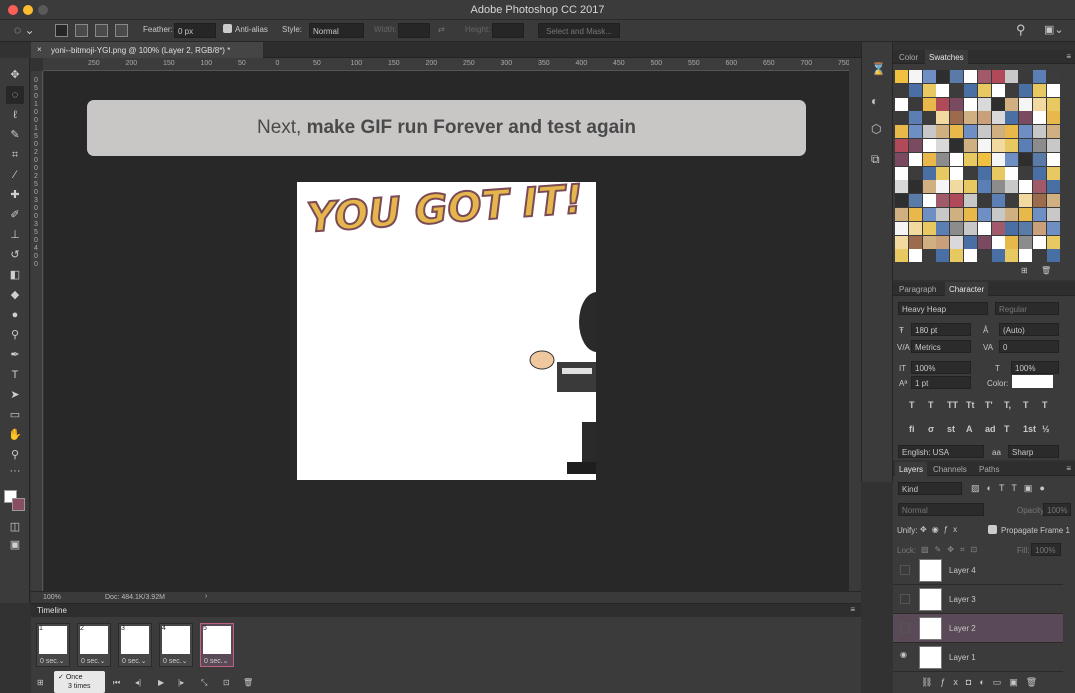 This screenshot has height=693, width=1075. What do you see at coordinates (1032, 381) in the screenshot?
I see `text-color-swatch` at bounding box center [1032, 381].